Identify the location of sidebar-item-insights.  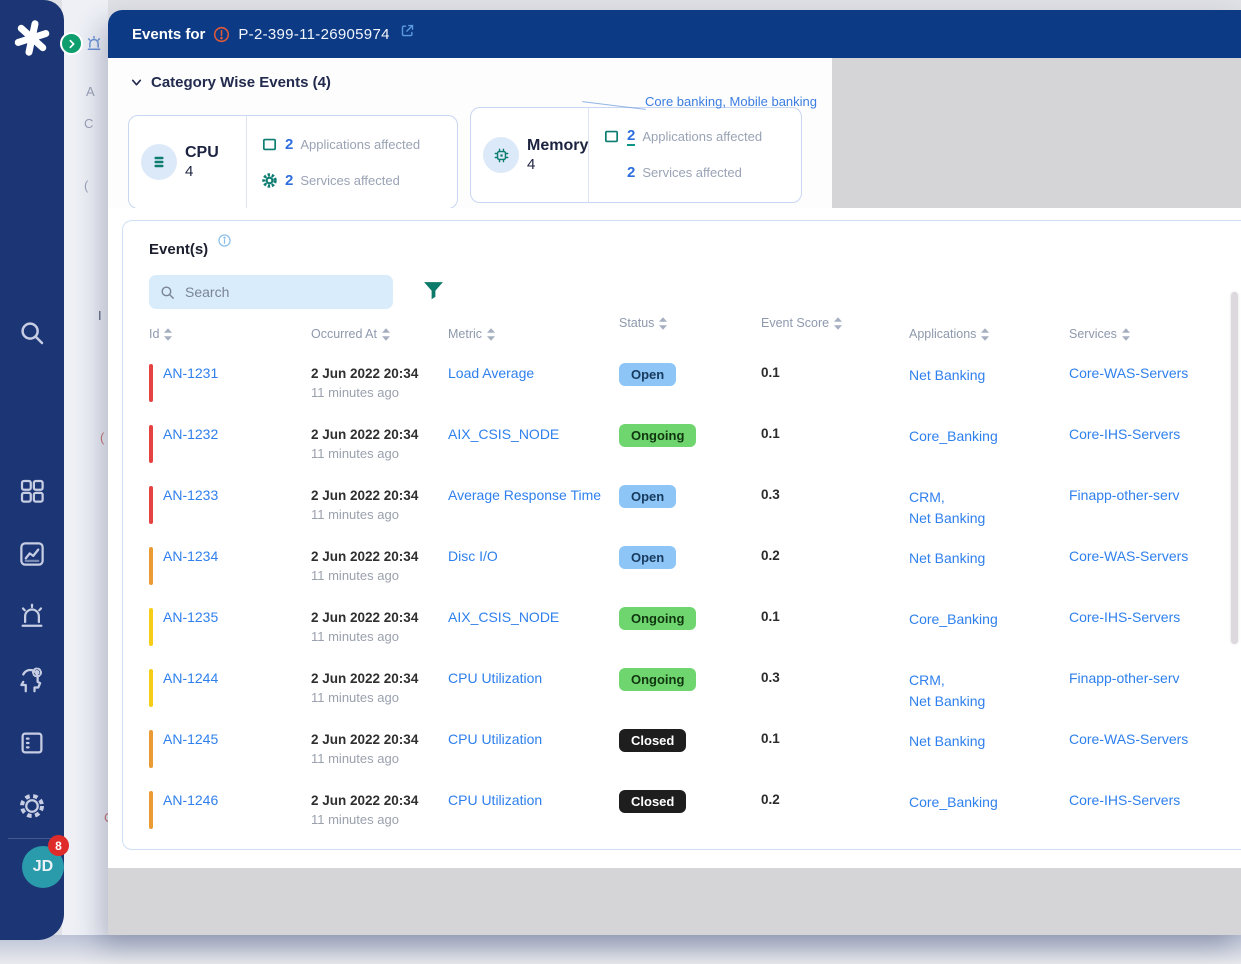
(32, 680).